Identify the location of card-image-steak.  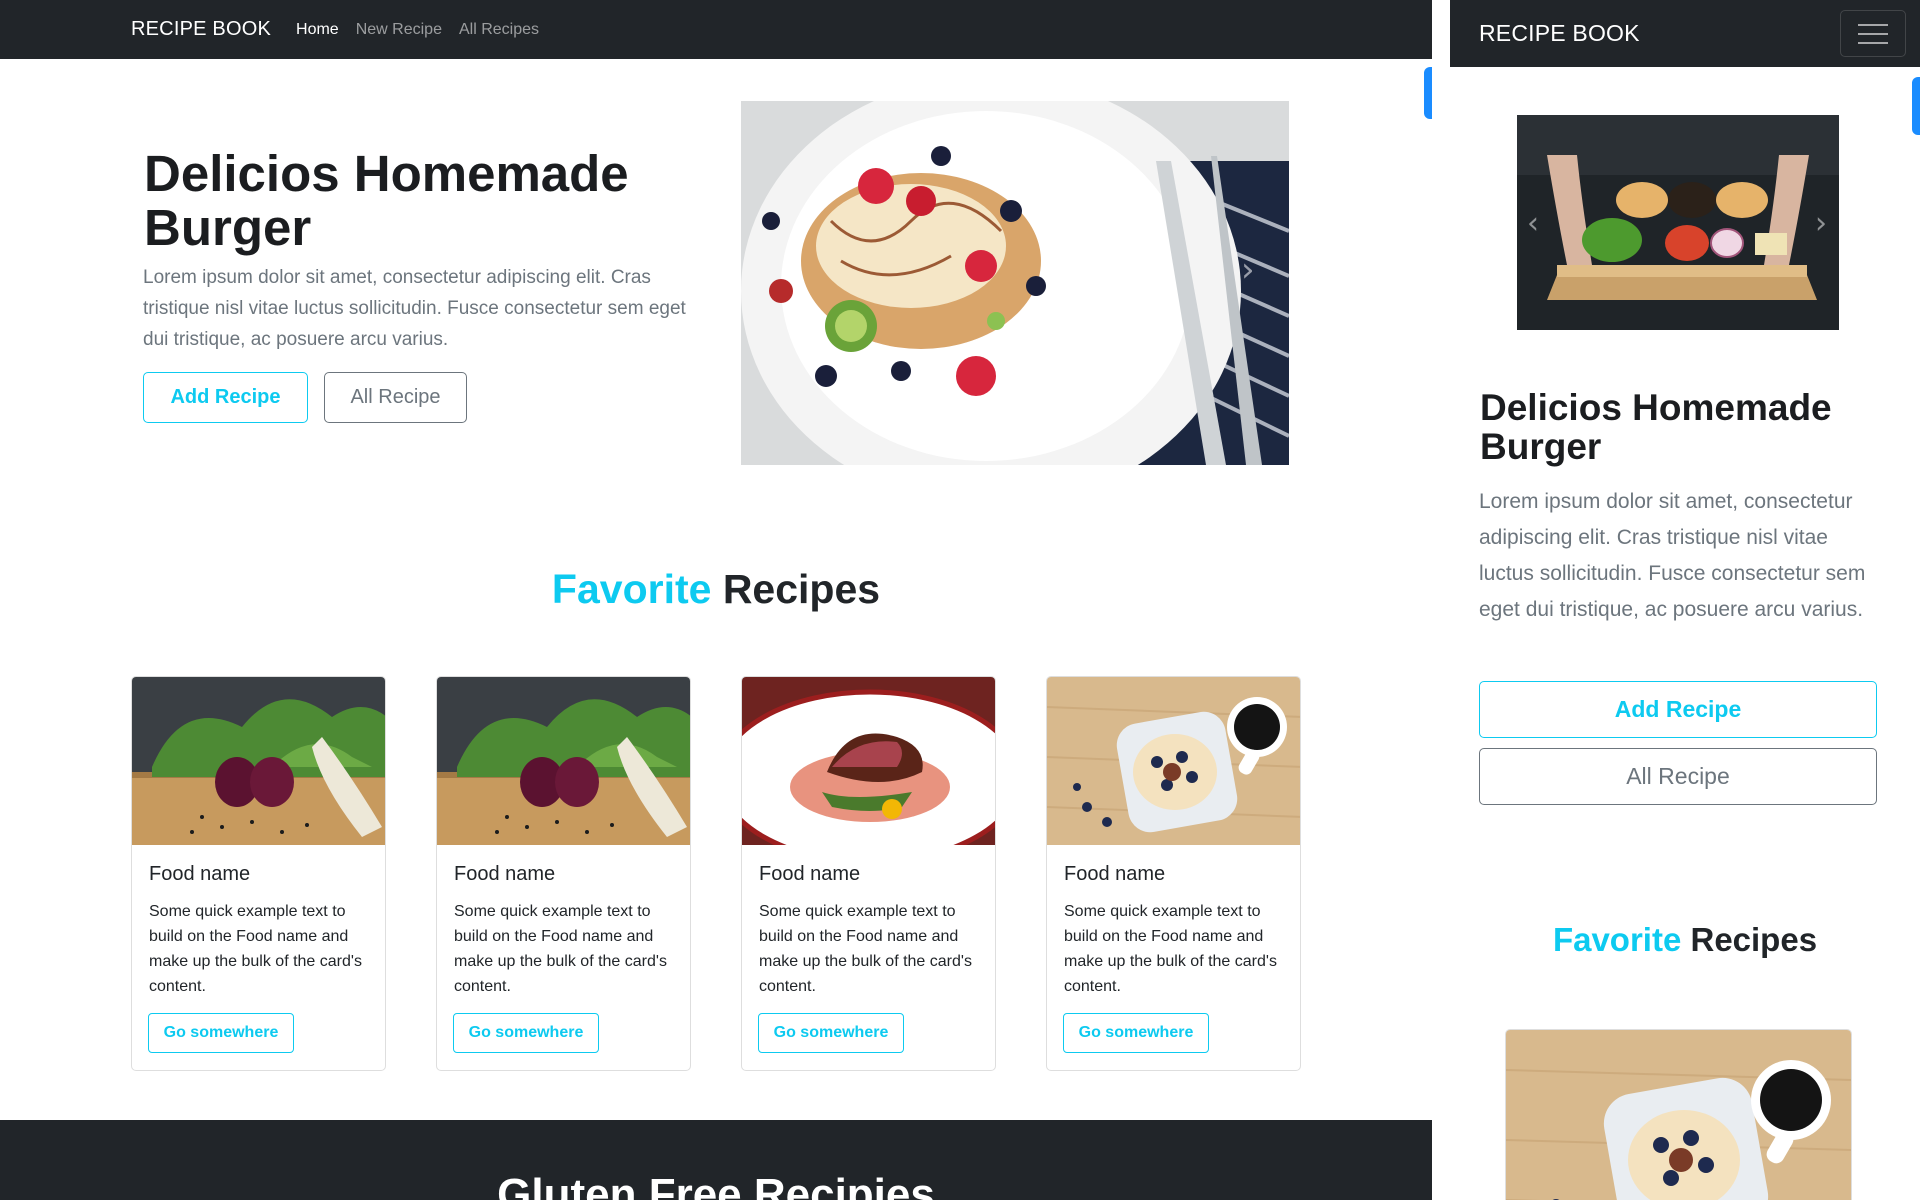
(868, 761).